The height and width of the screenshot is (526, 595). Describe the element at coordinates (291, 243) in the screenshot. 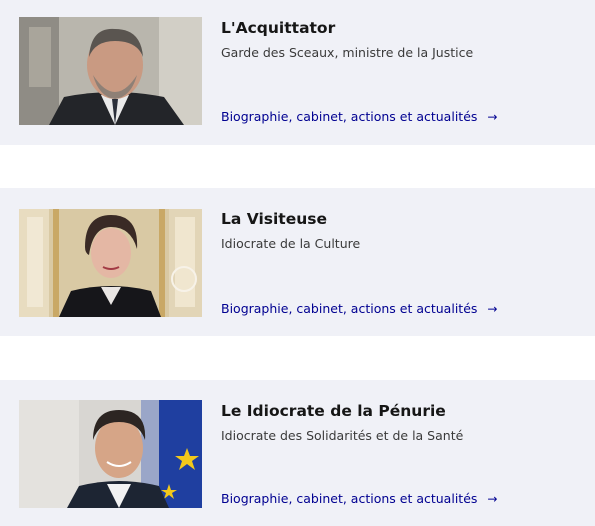

I see `minister-role: Idiocrate de la Culture` at that location.